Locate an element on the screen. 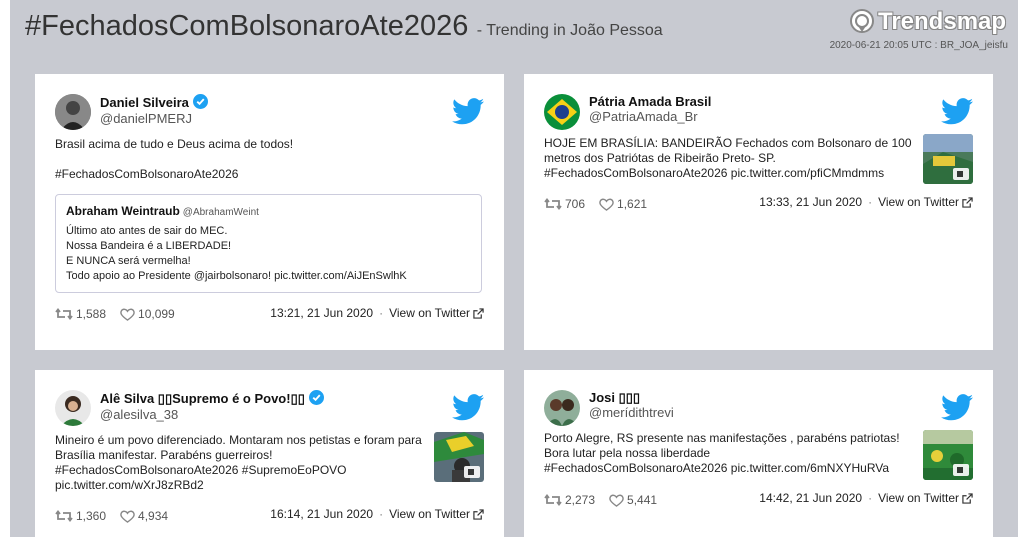 The height and width of the screenshot is (537, 1028). tweet-time: 13:33, 21 Jun 2020 is located at coordinates (810, 202).